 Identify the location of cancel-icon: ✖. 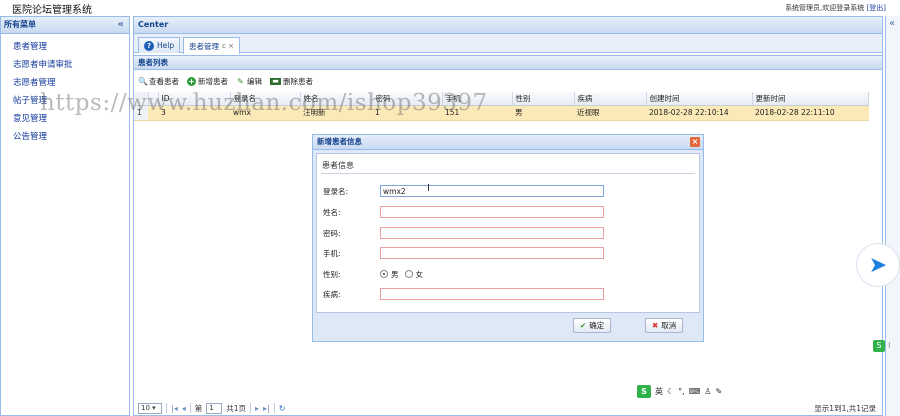
(655, 325).